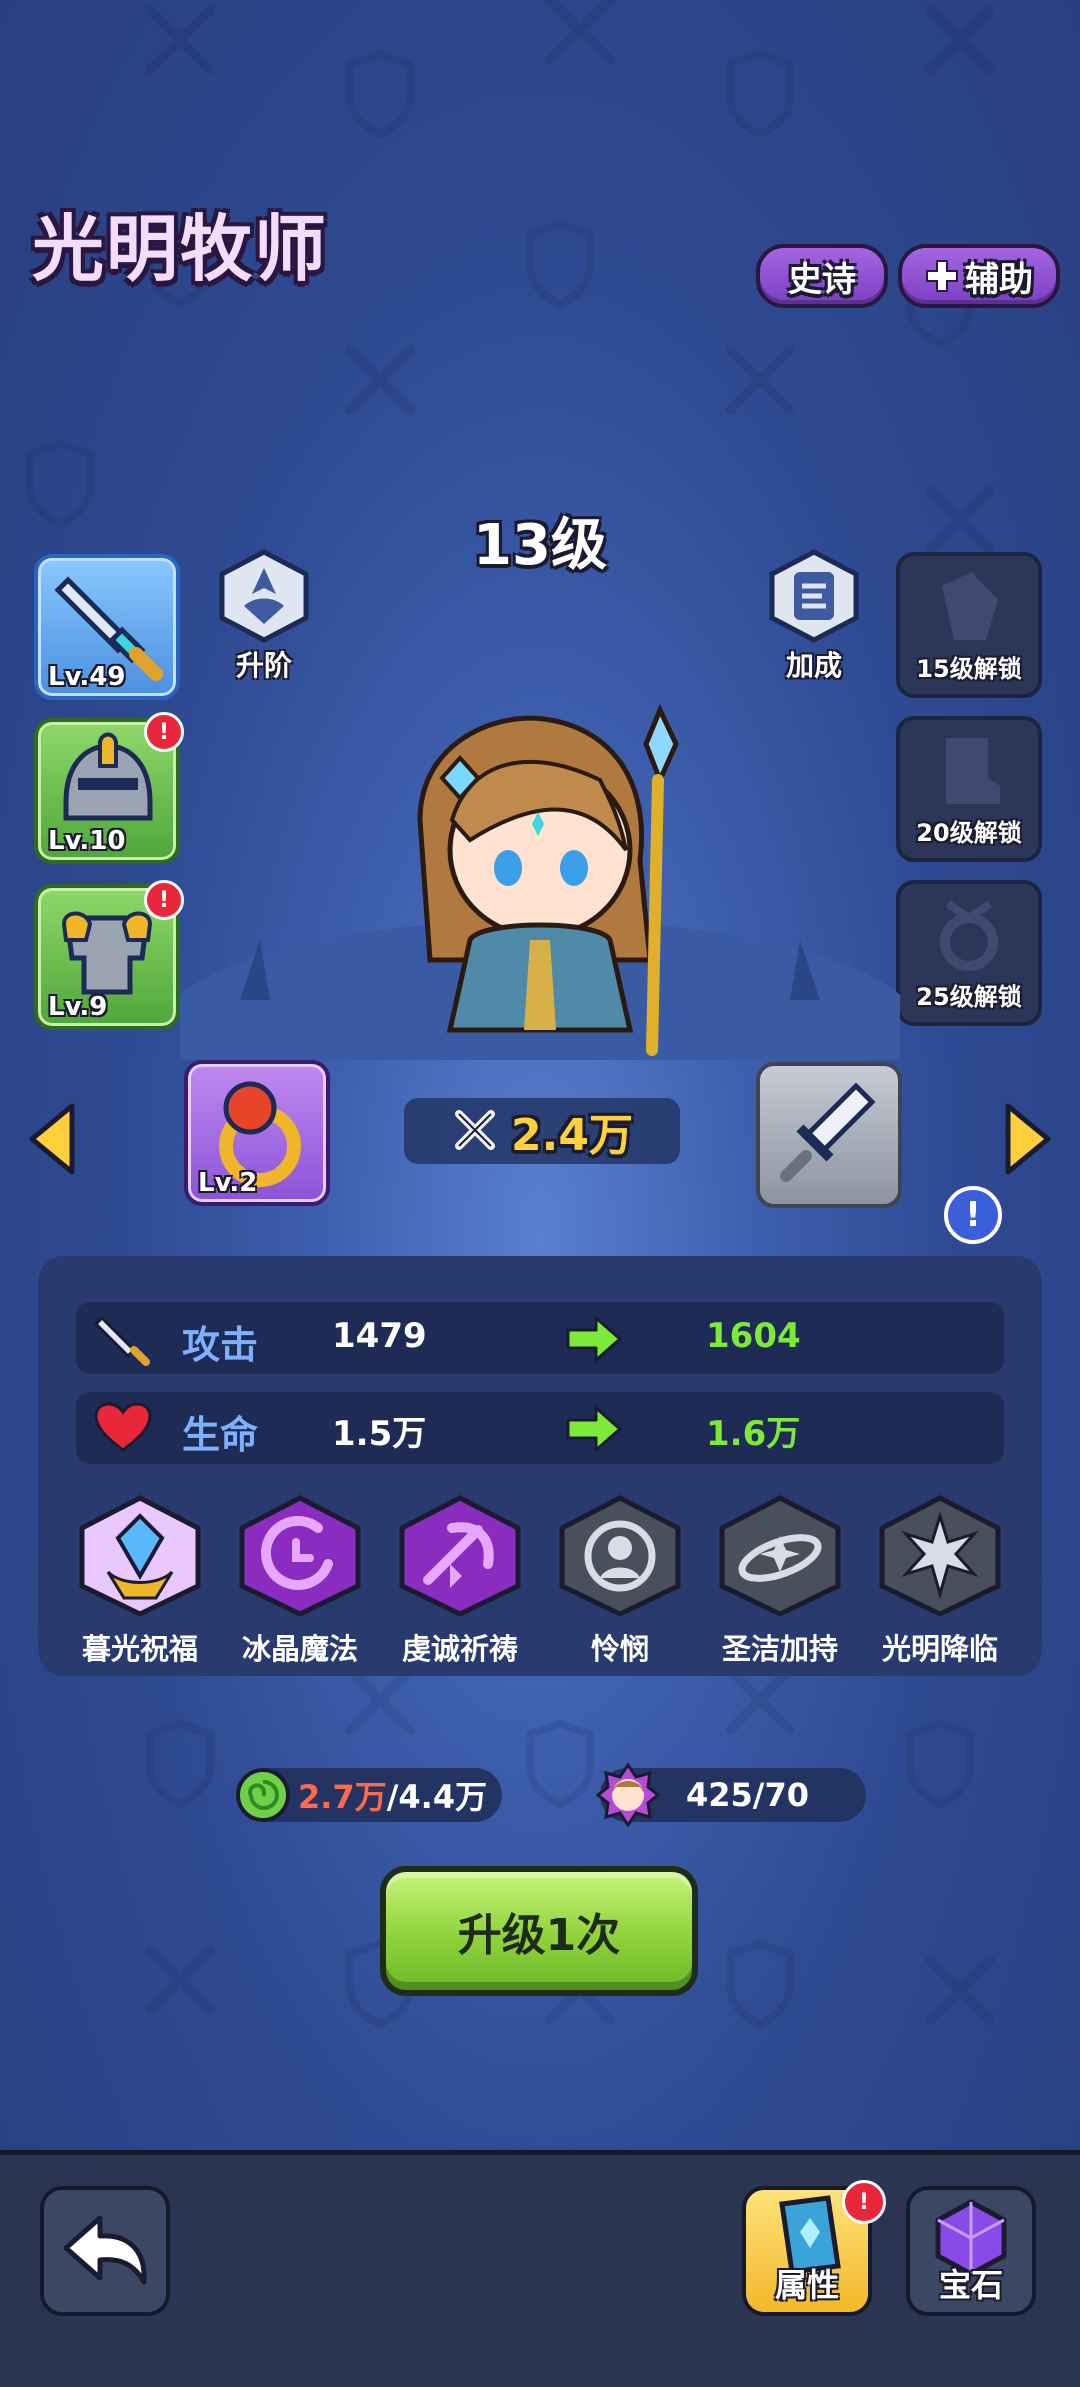 This screenshot has width=1080, height=2387. I want to click on twilight-blessing-icon, so click(140, 1556).